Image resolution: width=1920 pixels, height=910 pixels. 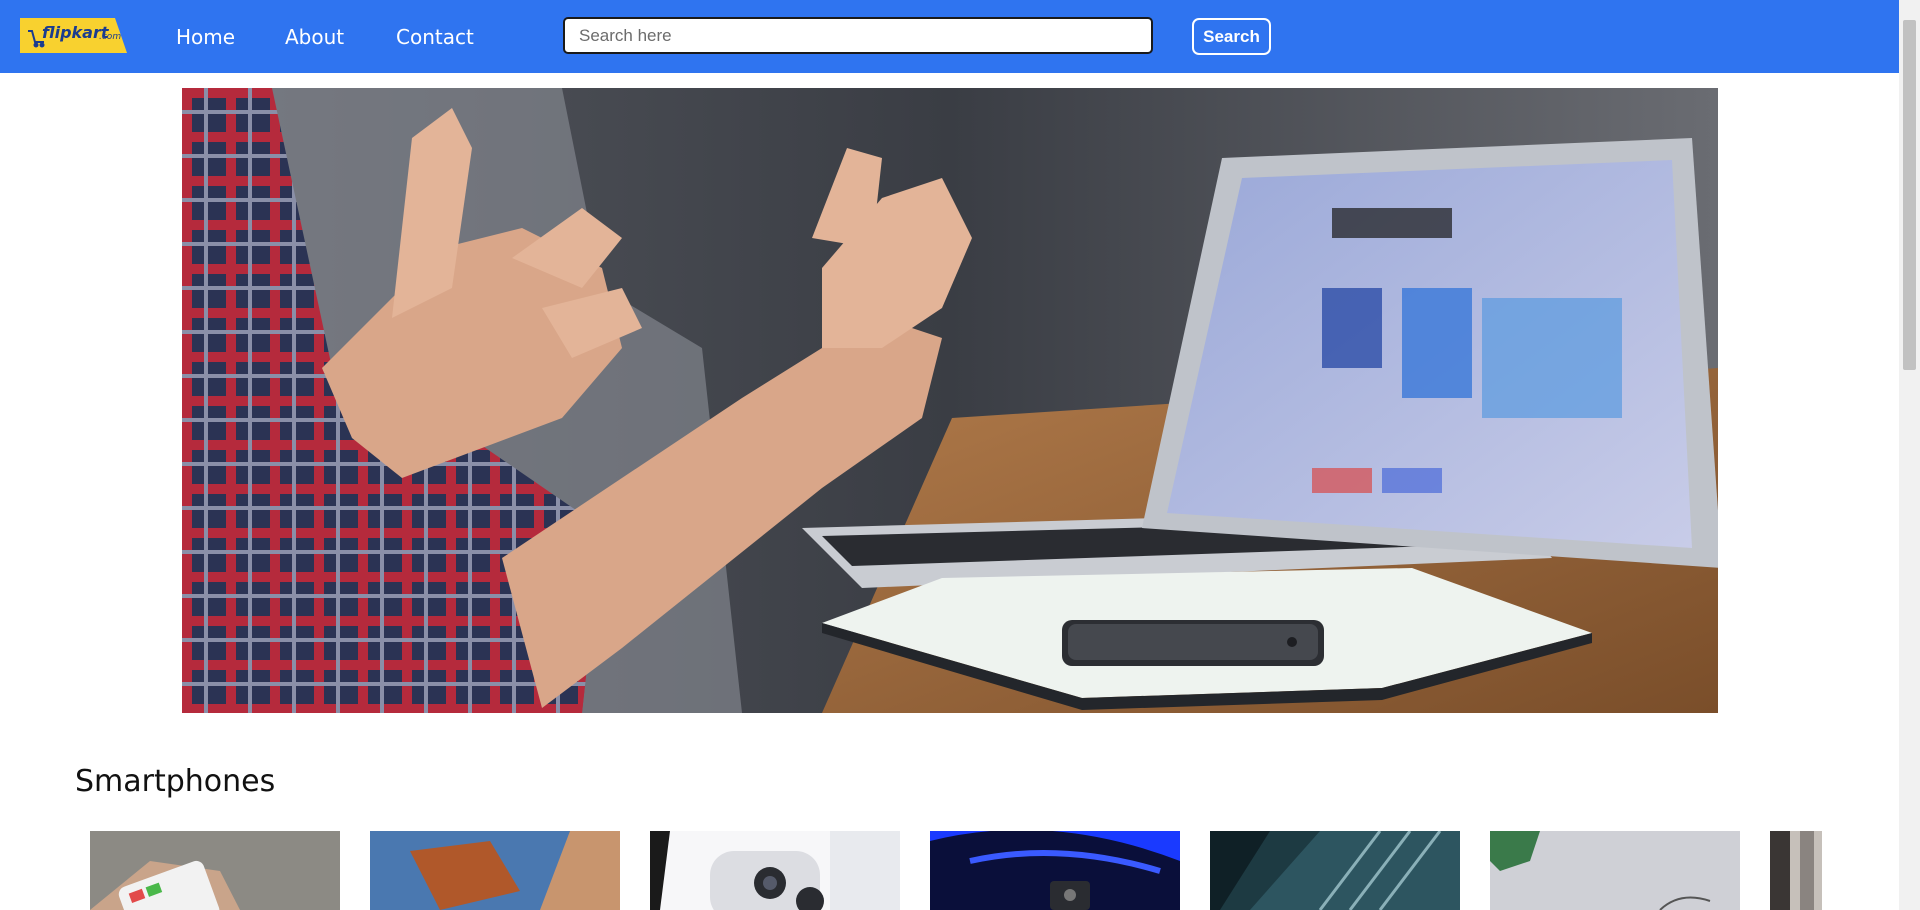 What do you see at coordinates (205, 37) in the screenshot?
I see `nav-home: Home` at bounding box center [205, 37].